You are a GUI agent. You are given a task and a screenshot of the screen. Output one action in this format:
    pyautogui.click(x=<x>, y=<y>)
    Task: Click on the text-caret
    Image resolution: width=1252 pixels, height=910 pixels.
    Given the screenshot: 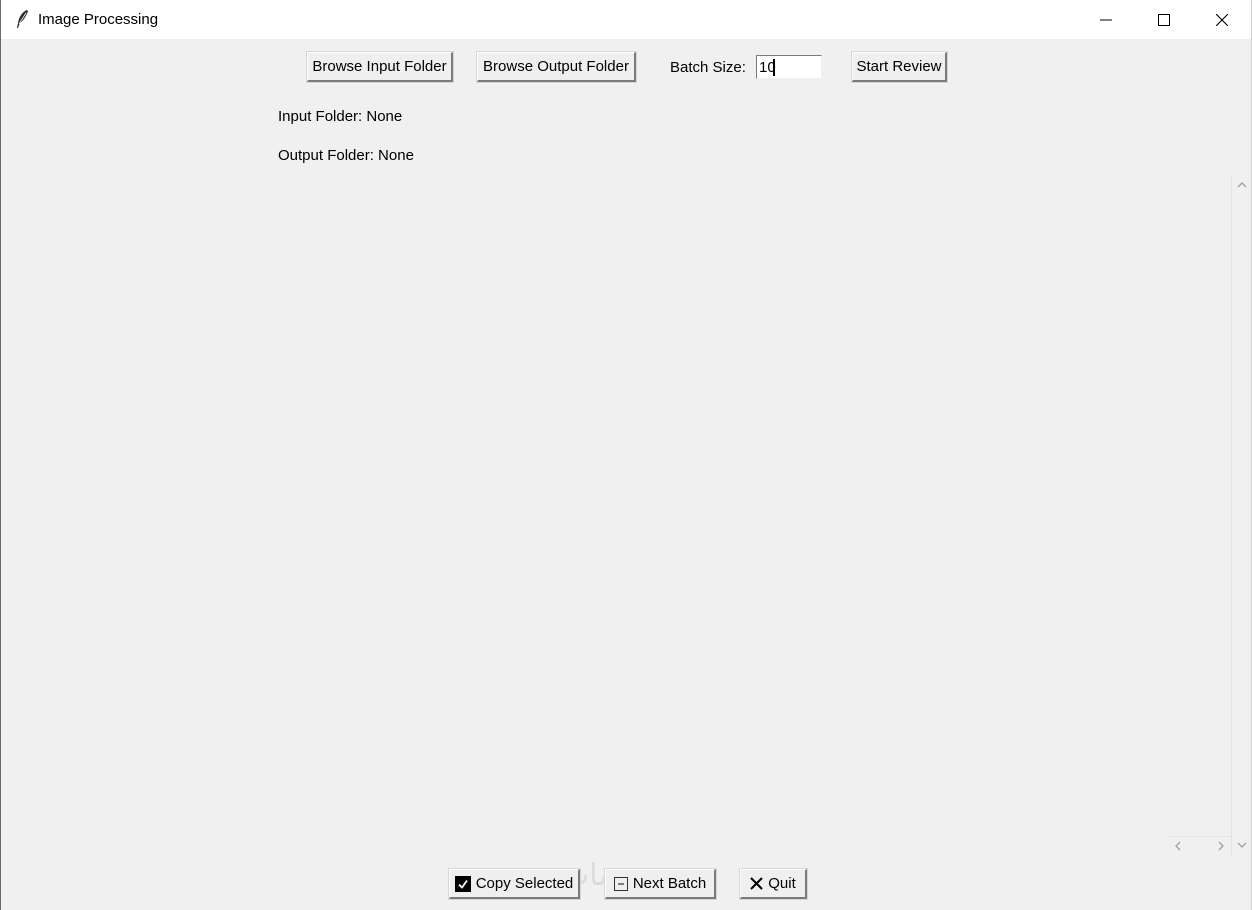 What is the action you would take?
    pyautogui.click(x=774, y=67)
    